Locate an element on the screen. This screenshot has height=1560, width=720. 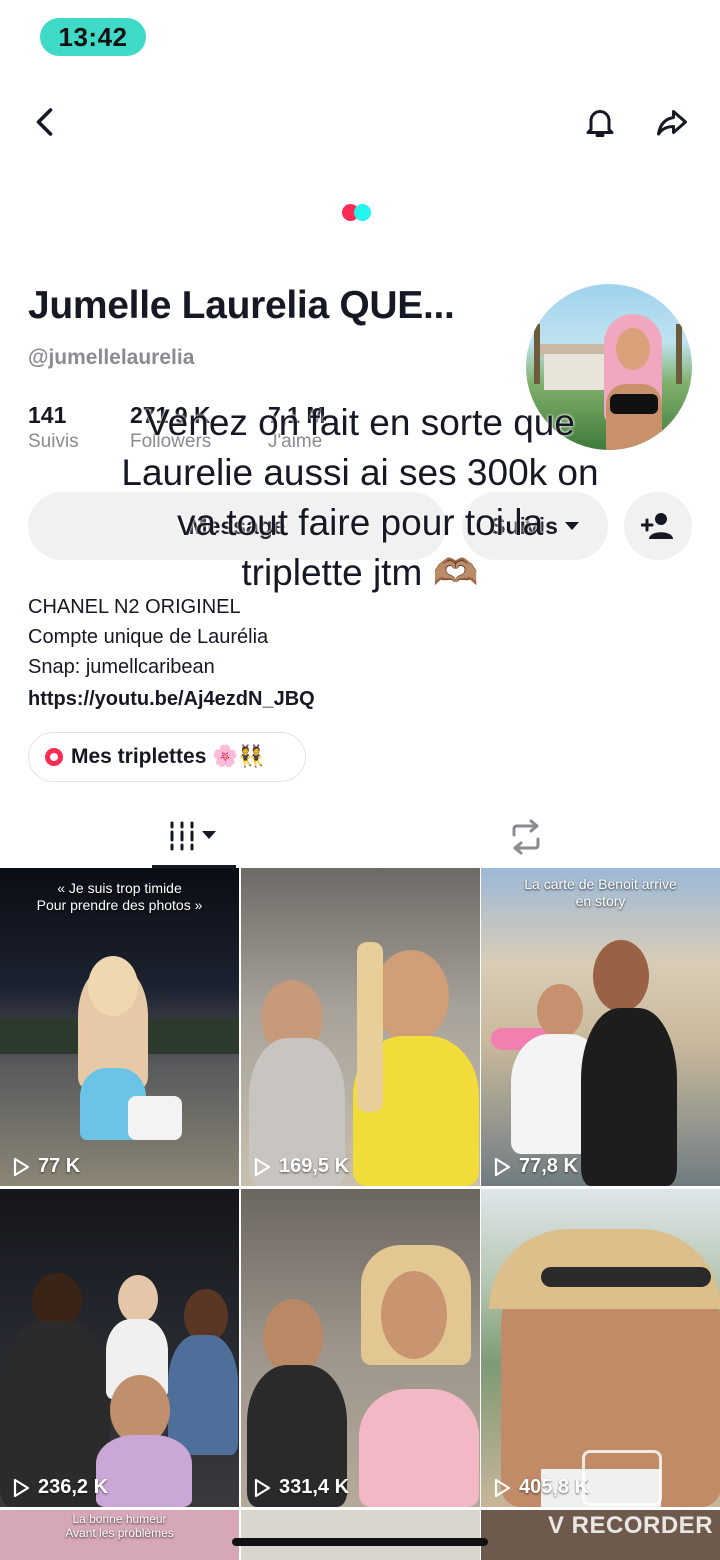
profile-tabs is located at coordinates (360, 837).